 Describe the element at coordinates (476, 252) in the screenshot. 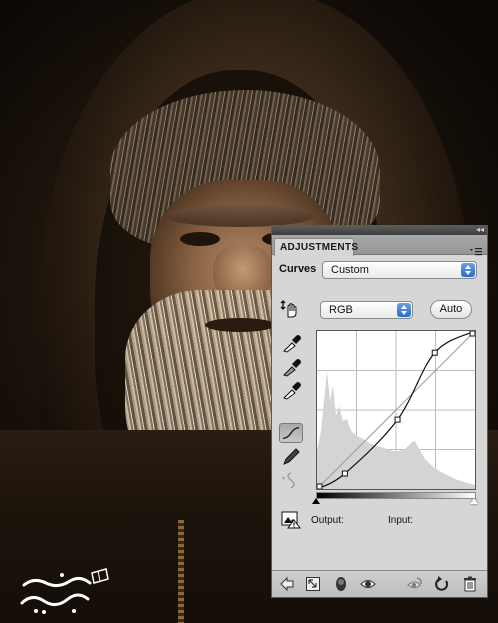

I see `panel-menu-icon` at that location.